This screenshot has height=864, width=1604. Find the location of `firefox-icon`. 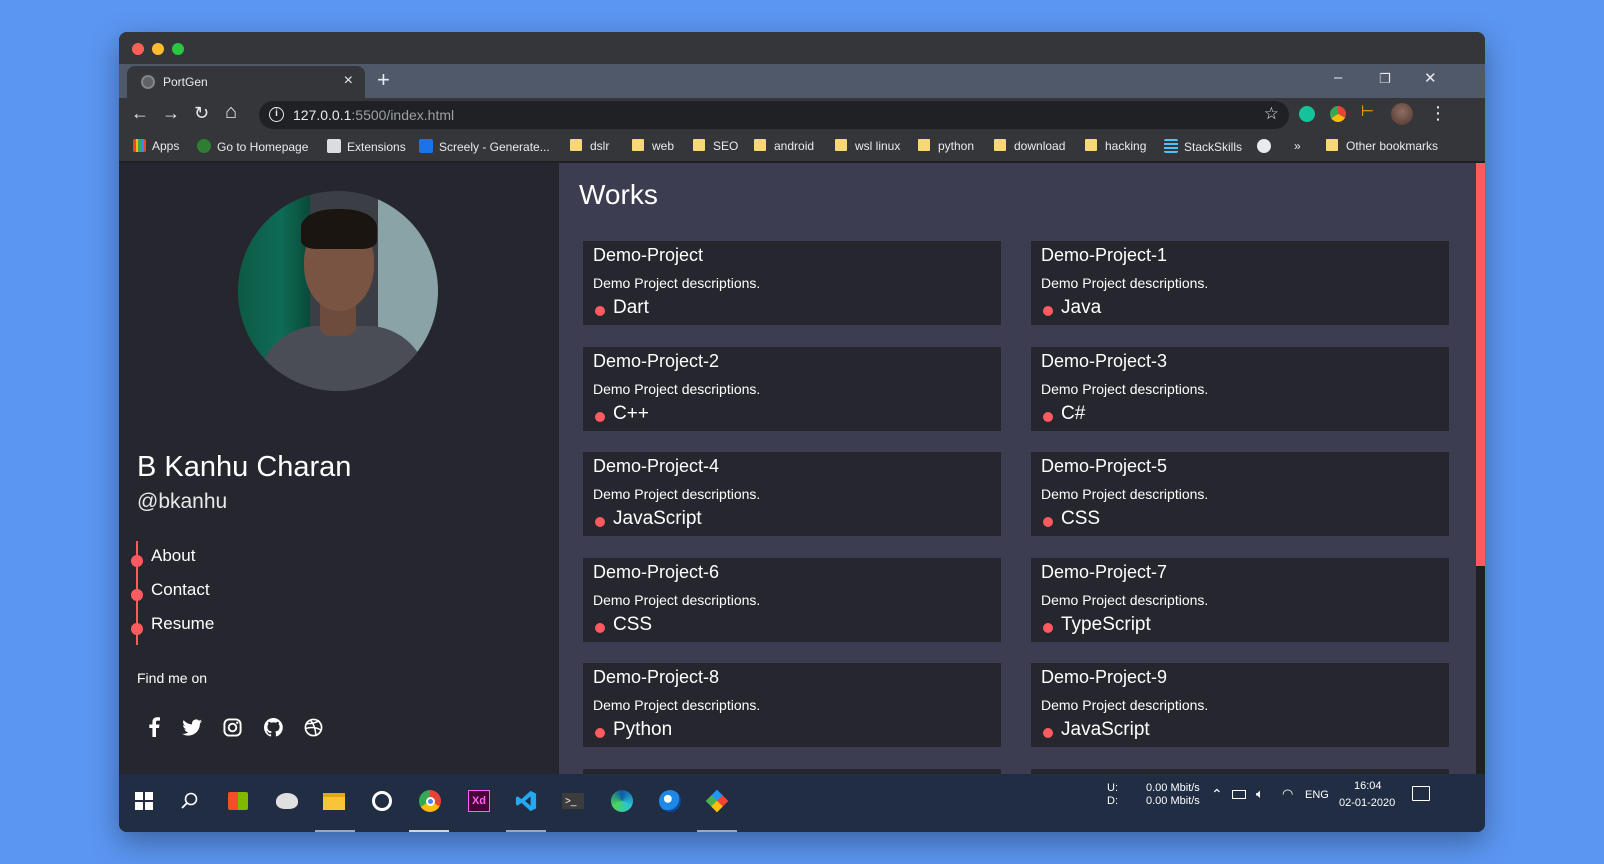

firefox-icon is located at coordinates (670, 801).